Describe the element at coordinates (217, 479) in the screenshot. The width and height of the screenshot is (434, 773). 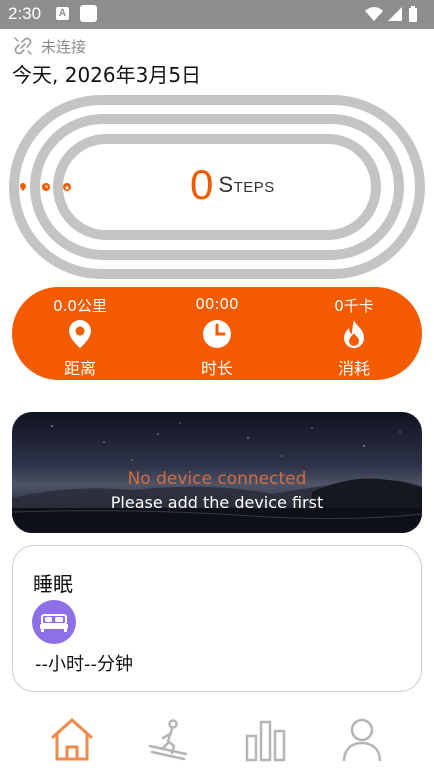
I see `no-device-title: No device connected` at that location.